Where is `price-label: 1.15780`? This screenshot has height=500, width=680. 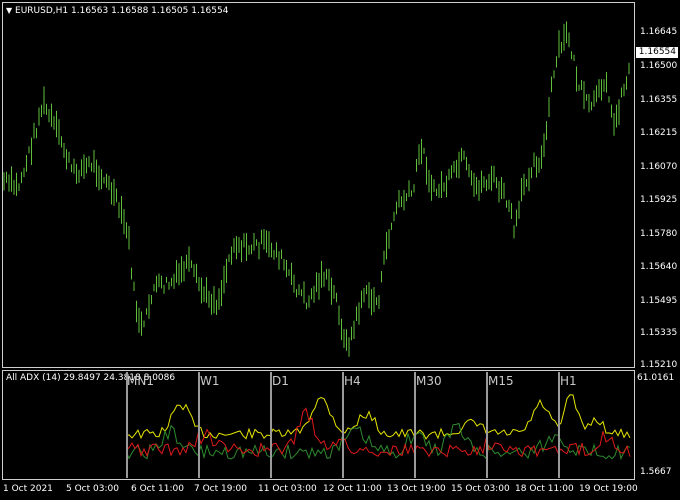 price-label: 1.15780 is located at coordinates (659, 234).